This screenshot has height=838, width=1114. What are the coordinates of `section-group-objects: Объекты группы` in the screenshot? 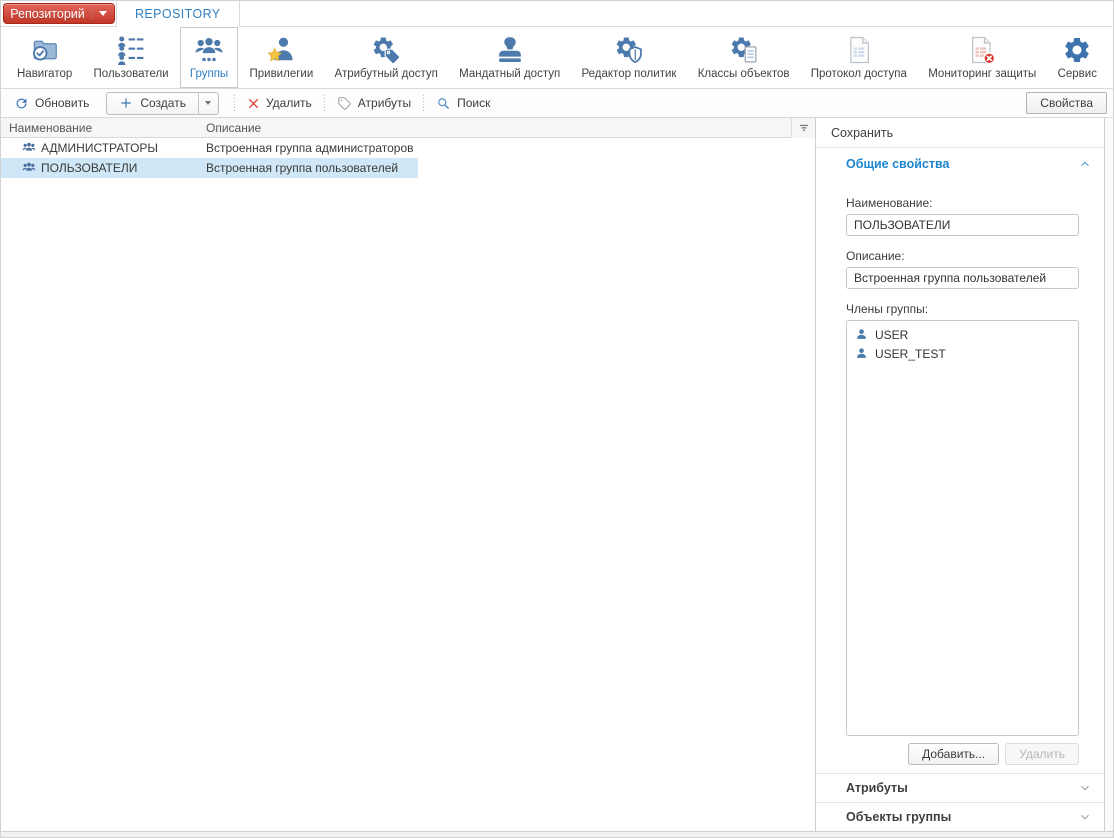 It's located at (960, 816).